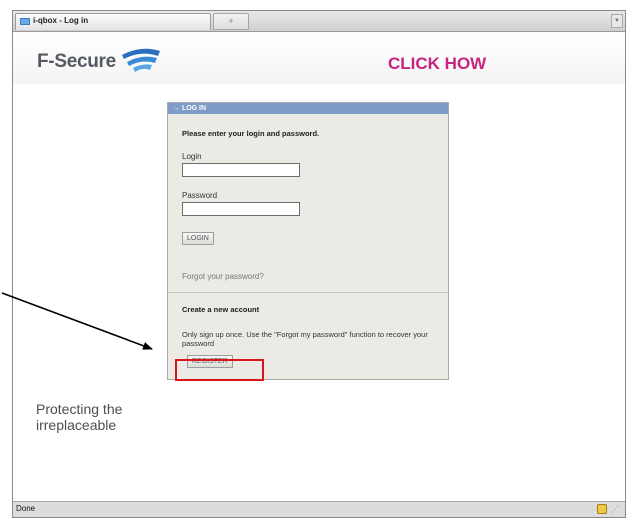 The image size is (630, 527). Describe the element at coordinates (319, 509) in the screenshot. I see `status-bar: Done ⋰` at that location.